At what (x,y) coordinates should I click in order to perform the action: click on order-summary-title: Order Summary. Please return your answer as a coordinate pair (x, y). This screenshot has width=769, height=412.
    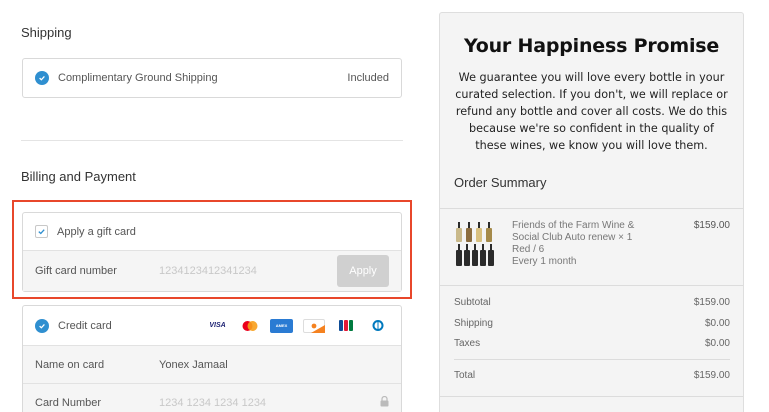
    Looking at the image, I should click on (500, 182).